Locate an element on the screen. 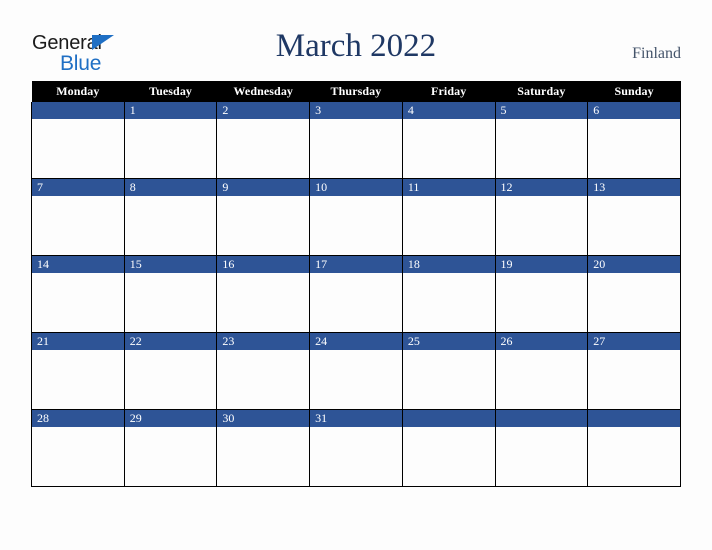  calendar-day-cell: 10 is located at coordinates (356, 217).